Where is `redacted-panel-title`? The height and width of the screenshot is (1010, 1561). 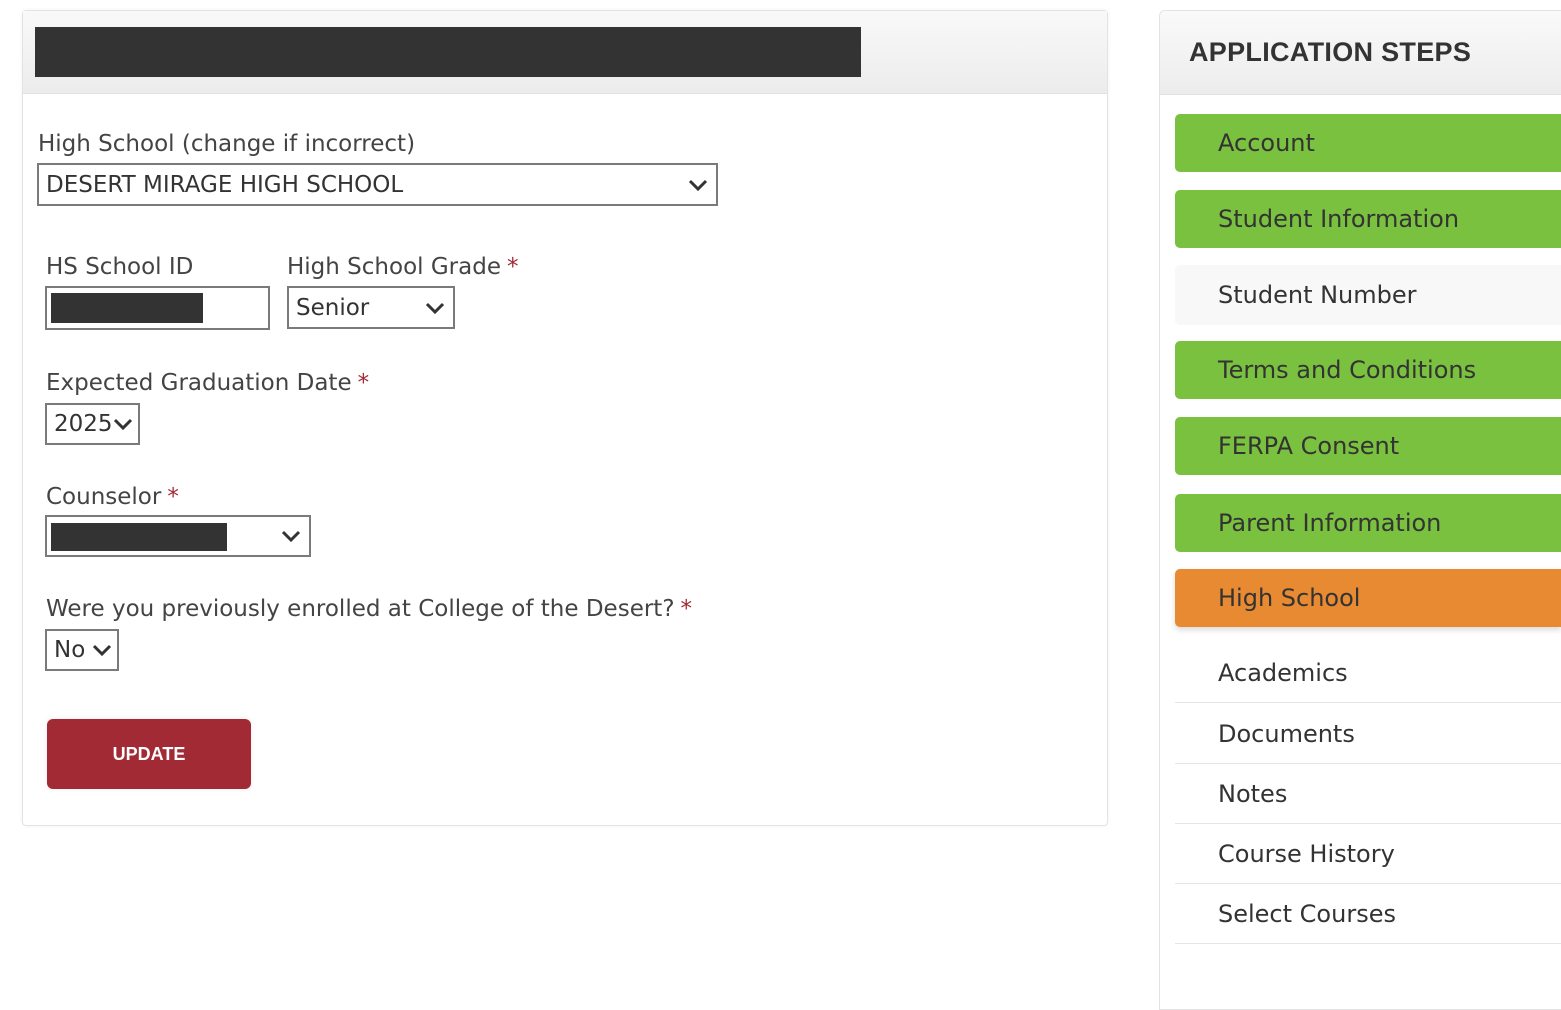
redacted-panel-title is located at coordinates (448, 52).